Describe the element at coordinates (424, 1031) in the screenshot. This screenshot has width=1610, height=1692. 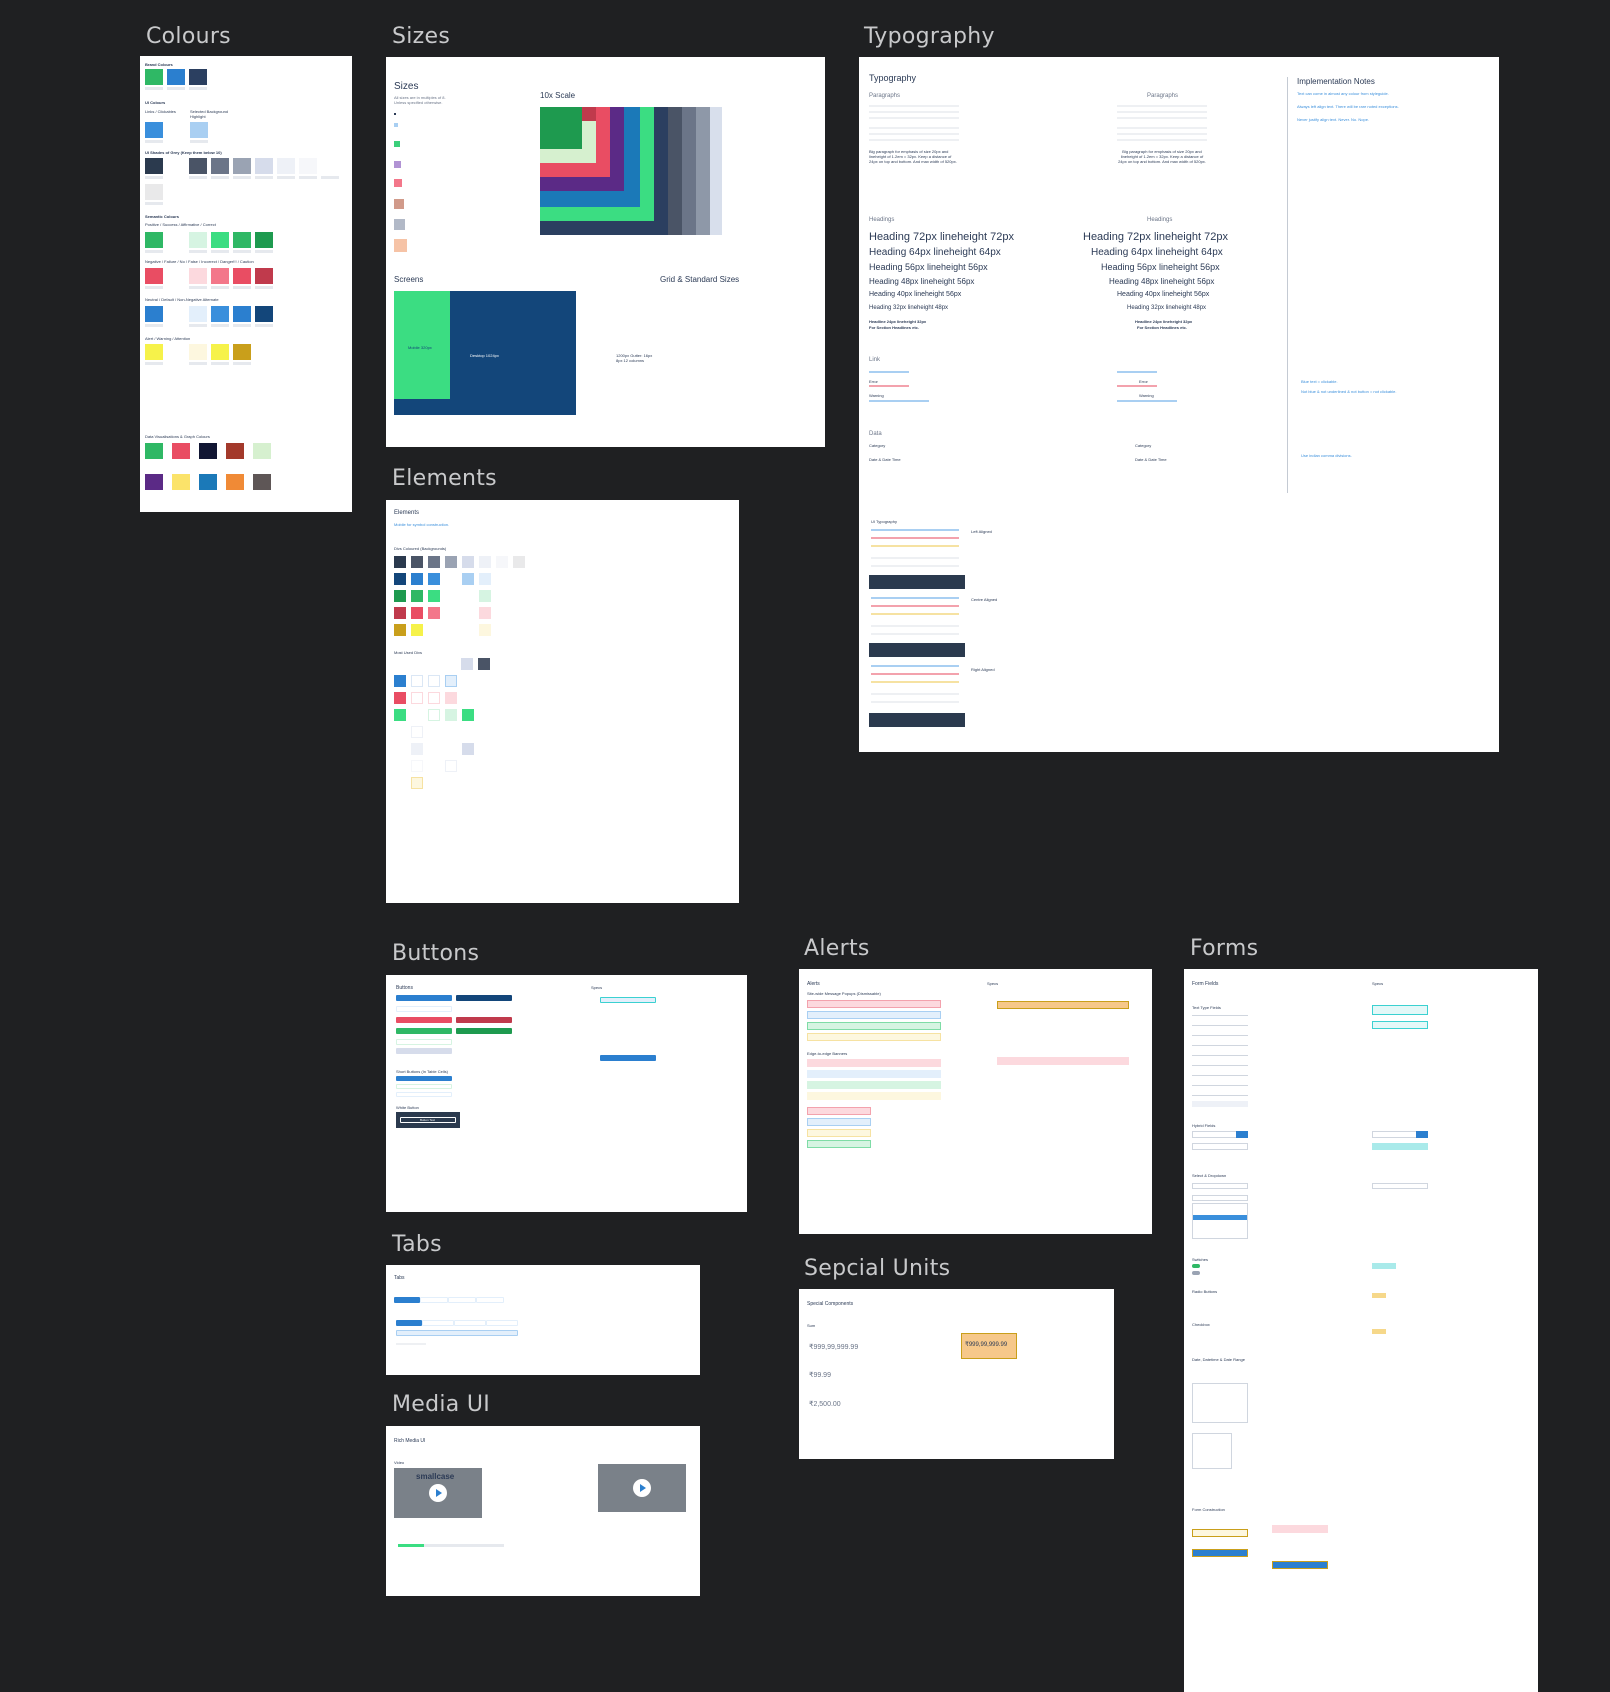
I see `success-button` at that location.